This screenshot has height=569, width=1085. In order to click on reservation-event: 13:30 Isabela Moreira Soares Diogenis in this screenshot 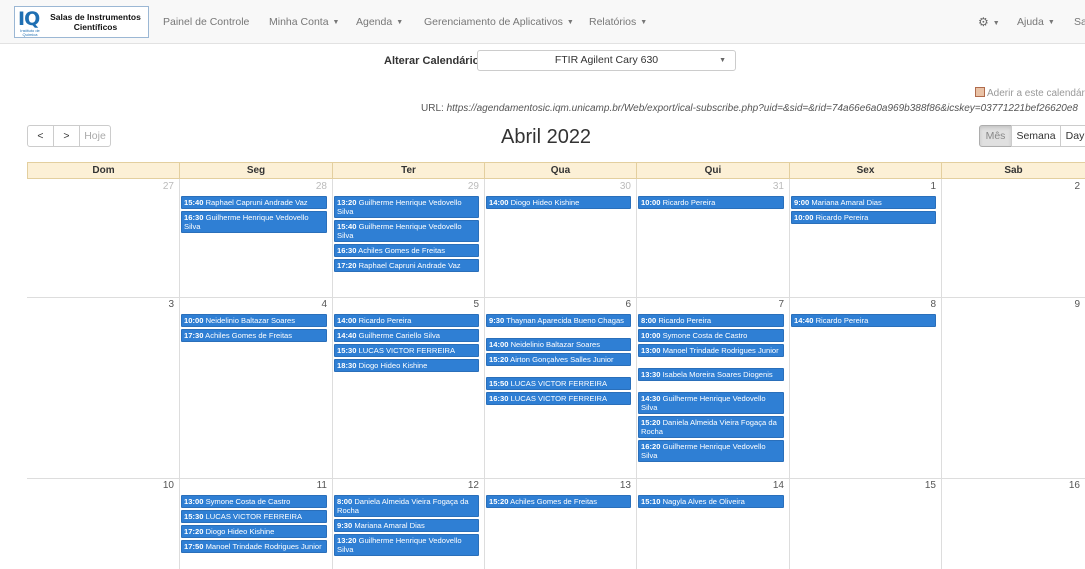, I will do `click(711, 374)`.